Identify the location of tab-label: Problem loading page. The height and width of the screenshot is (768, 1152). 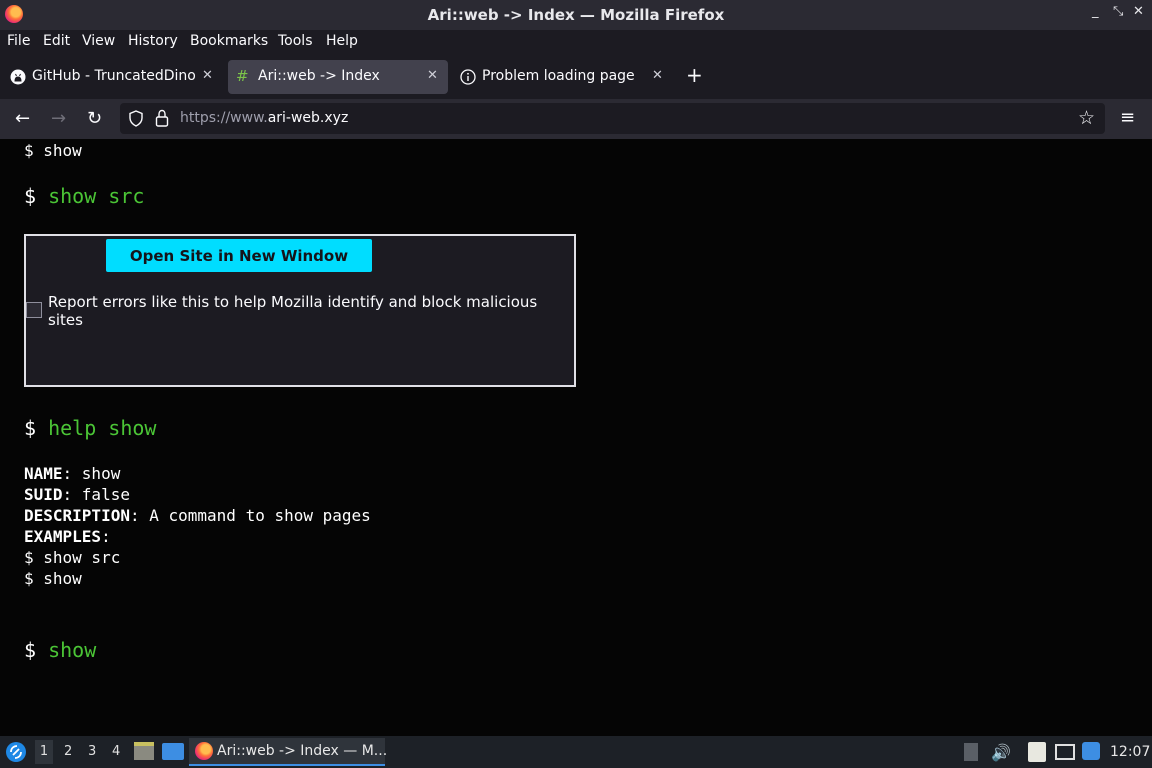
(558, 76).